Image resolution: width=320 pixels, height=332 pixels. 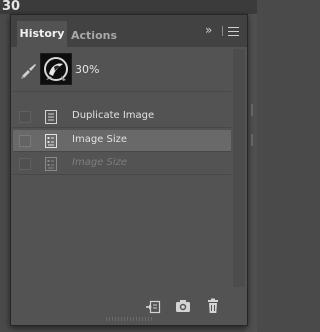 What do you see at coordinates (128, 7) in the screenshot?
I see `document-tab-strip: 30` at bounding box center [128, 7].